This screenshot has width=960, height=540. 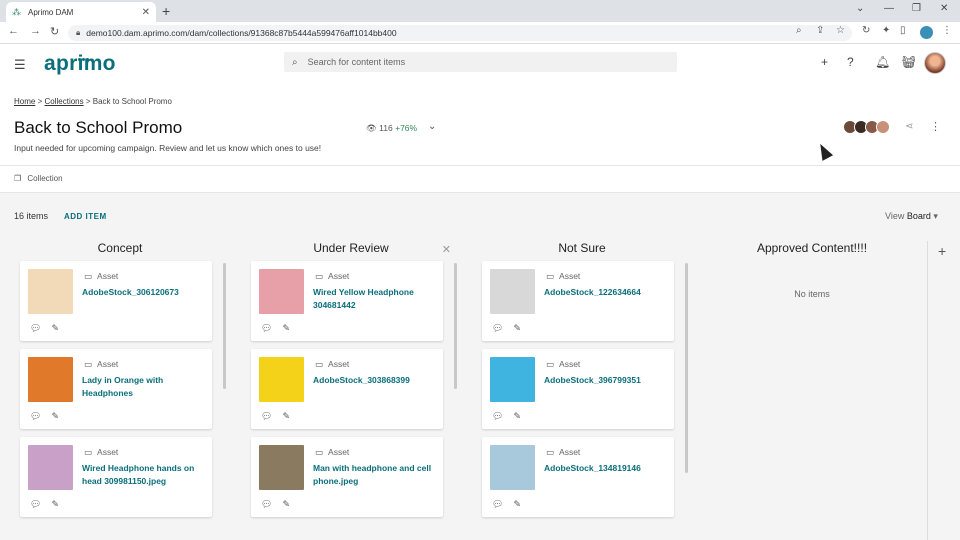 I want to click on browser-menu-icon: ⋮, so click(x=947, y=30).